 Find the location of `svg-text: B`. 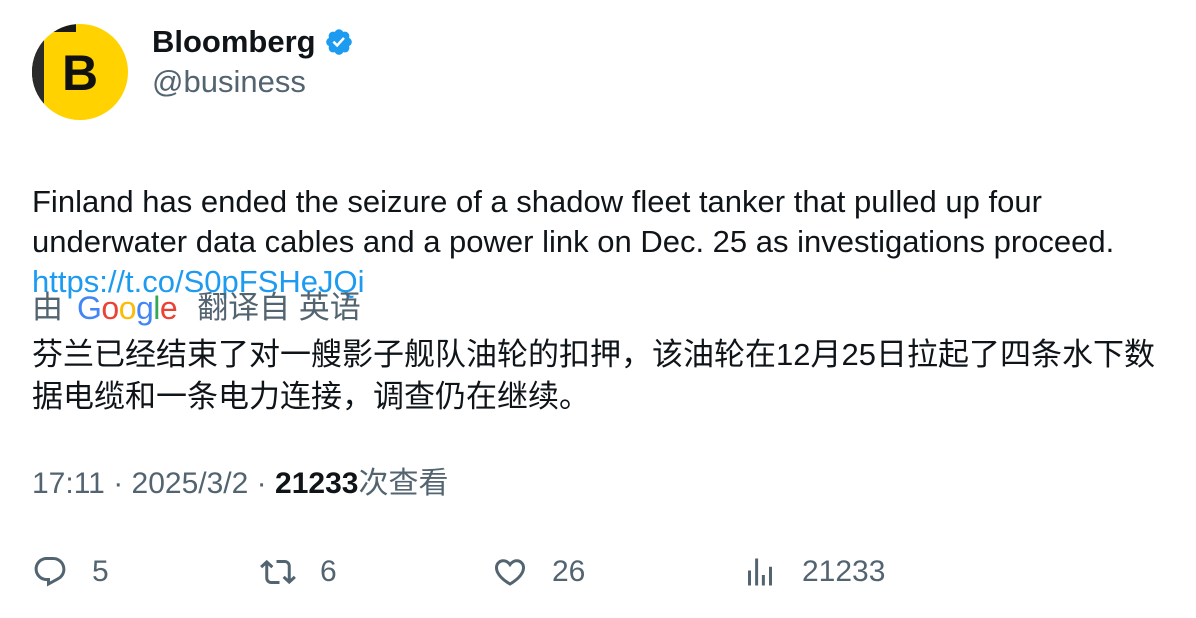

svg-text: B is located at coordinates (80, 73).